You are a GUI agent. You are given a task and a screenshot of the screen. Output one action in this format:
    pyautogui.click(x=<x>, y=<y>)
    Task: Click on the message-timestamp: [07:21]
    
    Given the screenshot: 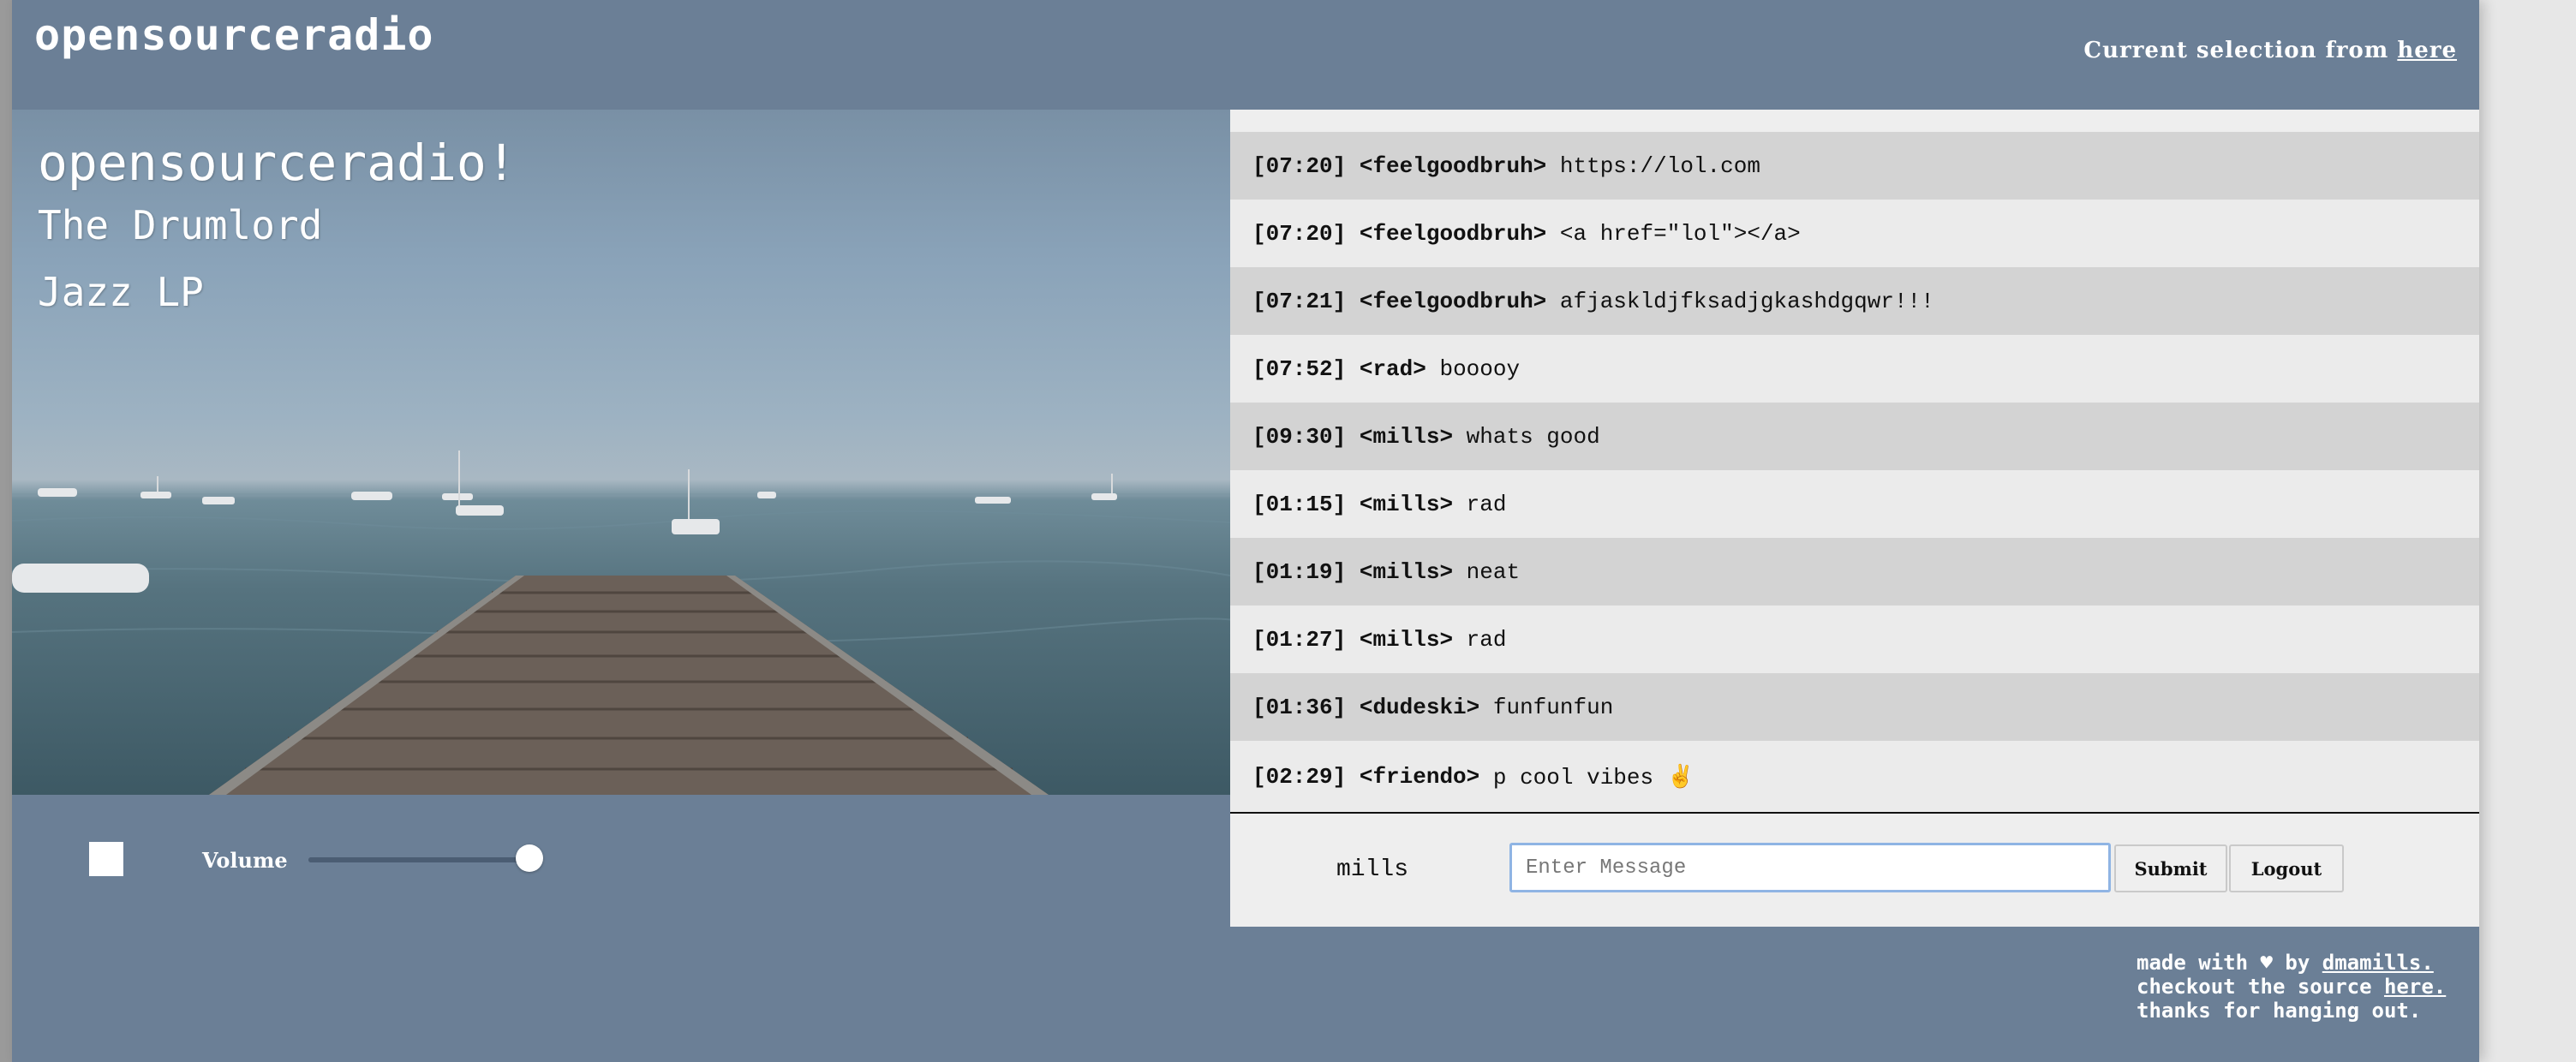 What is the action you would take?
    pyautogui.click(x=1300, y=301)
    